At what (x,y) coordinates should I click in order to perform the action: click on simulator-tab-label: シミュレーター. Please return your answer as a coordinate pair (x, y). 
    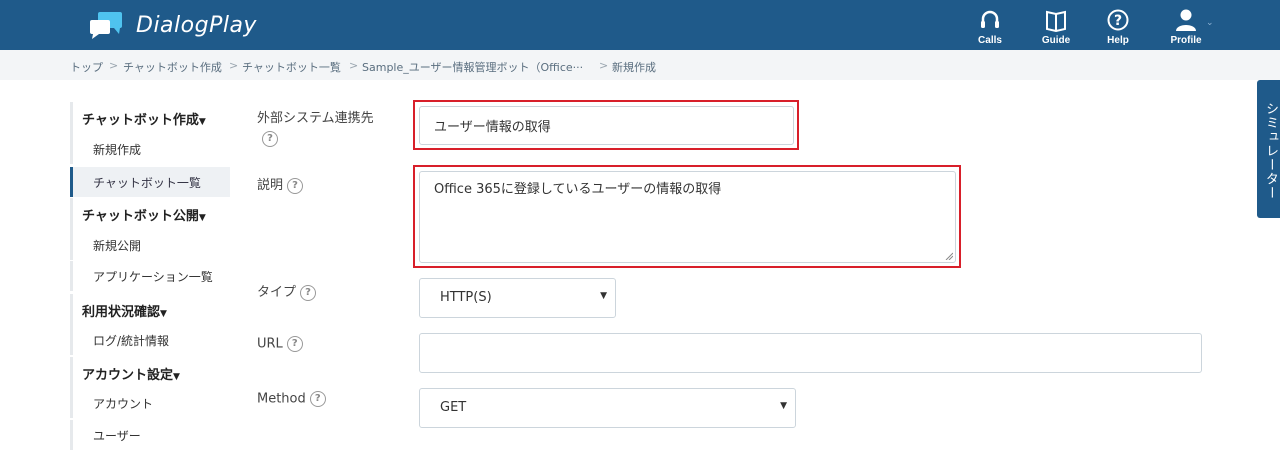
    Looking at the image, I should click on (1270, 151).